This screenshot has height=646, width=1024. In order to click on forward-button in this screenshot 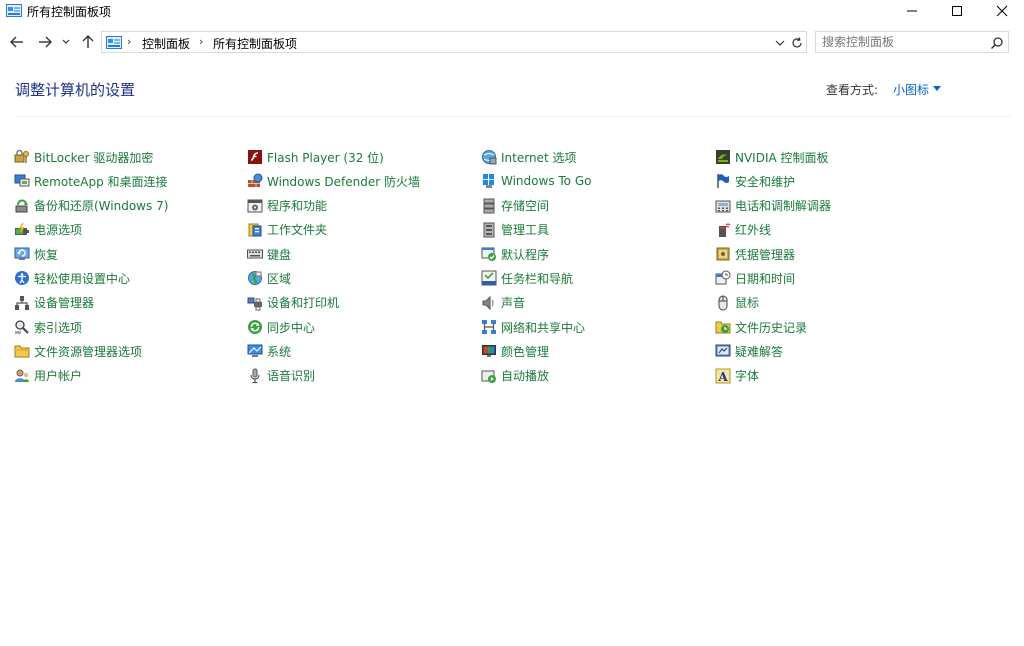, I will do `click(45, 42)`.